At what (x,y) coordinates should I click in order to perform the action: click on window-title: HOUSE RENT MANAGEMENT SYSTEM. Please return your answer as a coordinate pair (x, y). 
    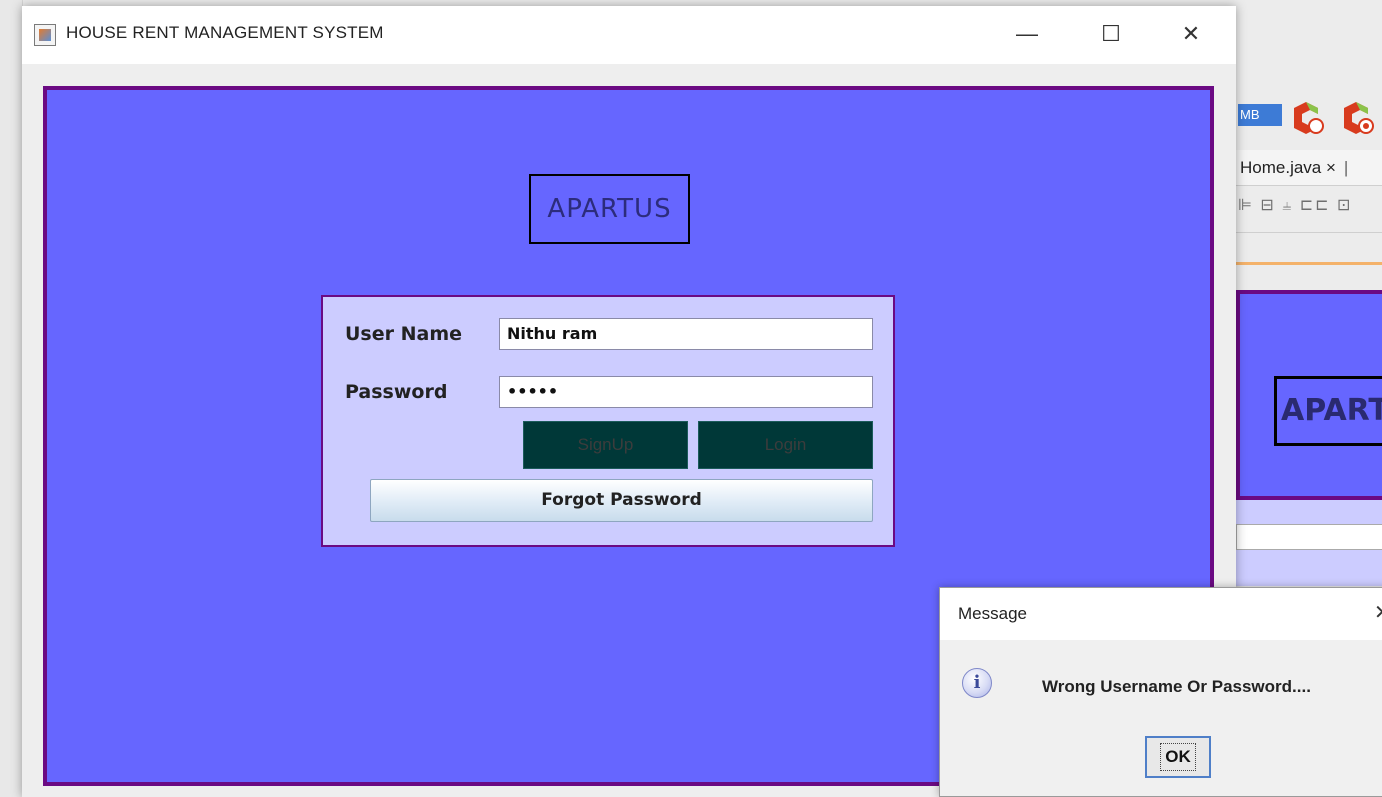
    Looking at the image, I should click on (225, 32).